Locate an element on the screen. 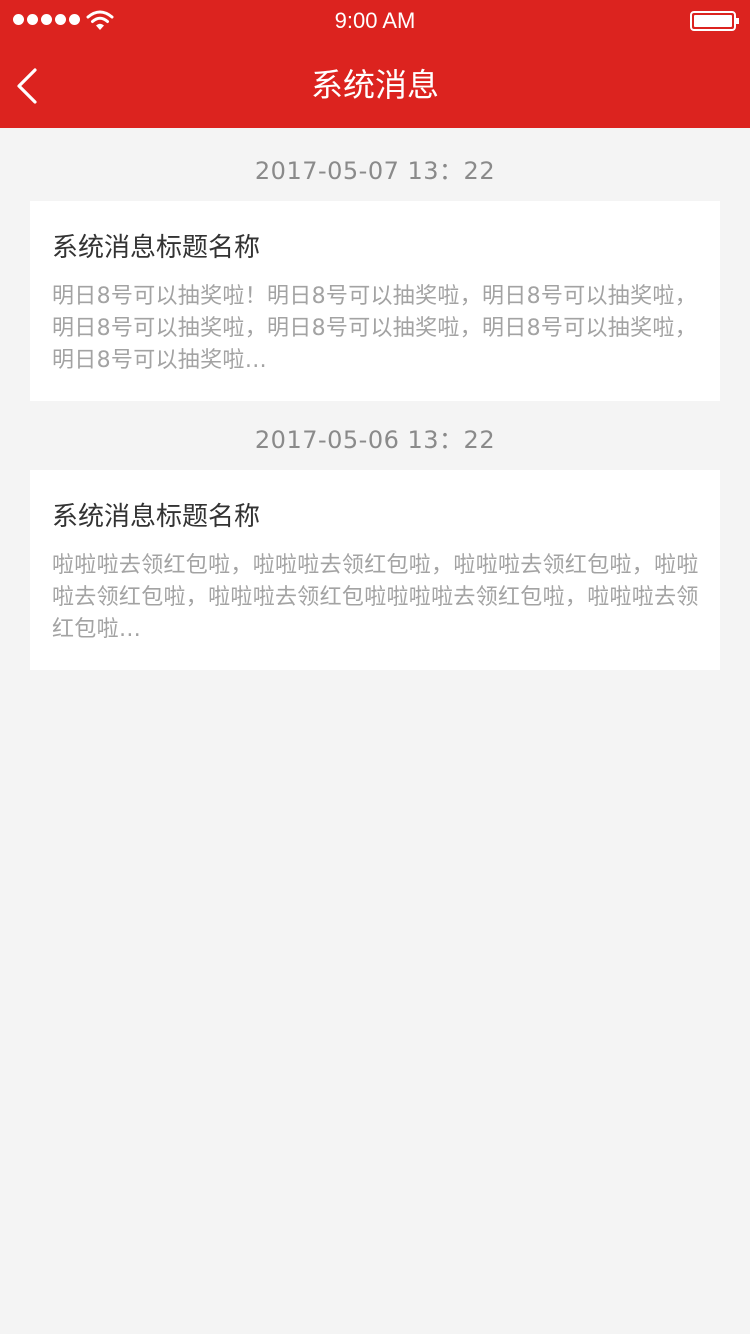 This screenshot has width=750, height=1334. top-bar: 9:00 AM 系统消息 is located at coordinates (375, 64).